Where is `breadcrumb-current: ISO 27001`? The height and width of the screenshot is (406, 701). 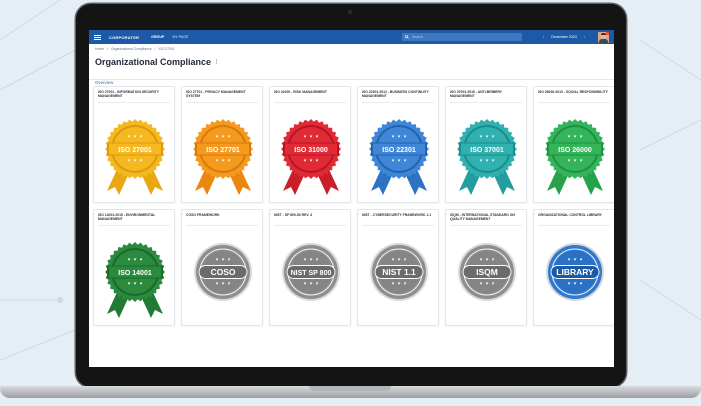
breadcrumb-current: ISO 27001 is located at coordinates (166, 49).